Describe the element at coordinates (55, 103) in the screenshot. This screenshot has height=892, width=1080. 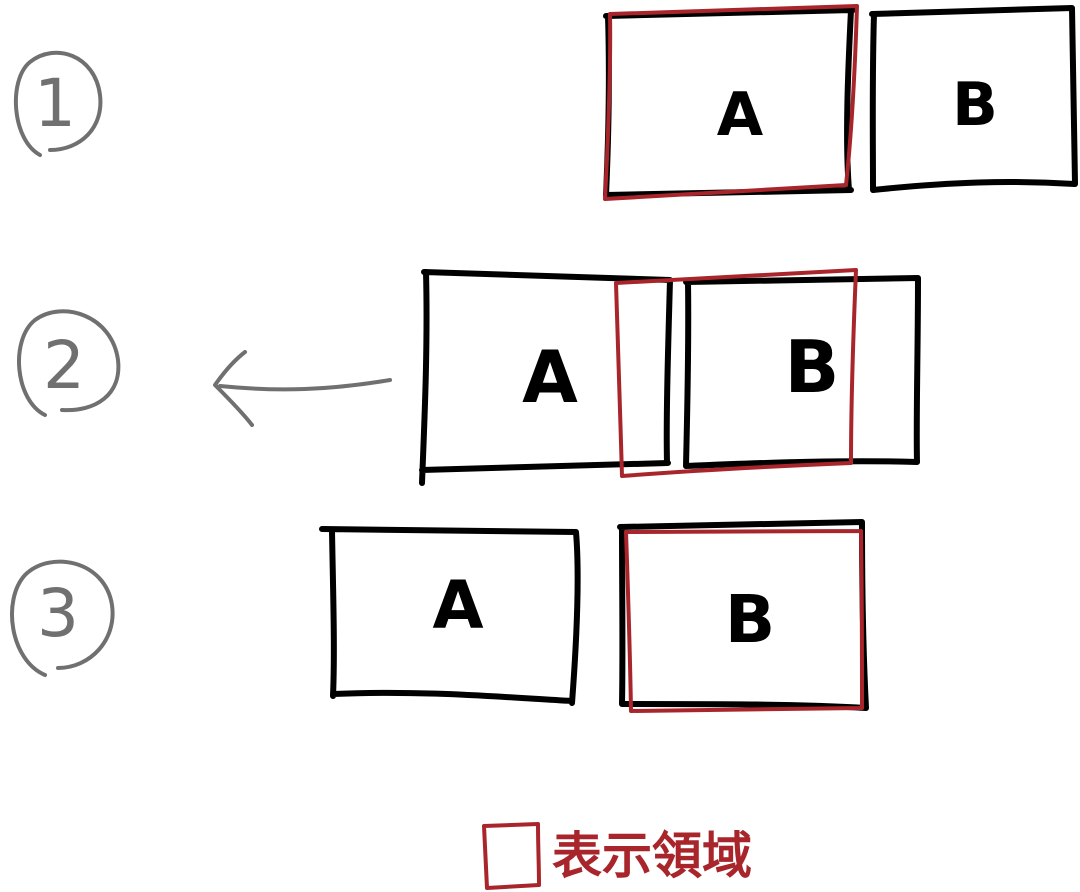
I see `step-1-number: 1` at that location.